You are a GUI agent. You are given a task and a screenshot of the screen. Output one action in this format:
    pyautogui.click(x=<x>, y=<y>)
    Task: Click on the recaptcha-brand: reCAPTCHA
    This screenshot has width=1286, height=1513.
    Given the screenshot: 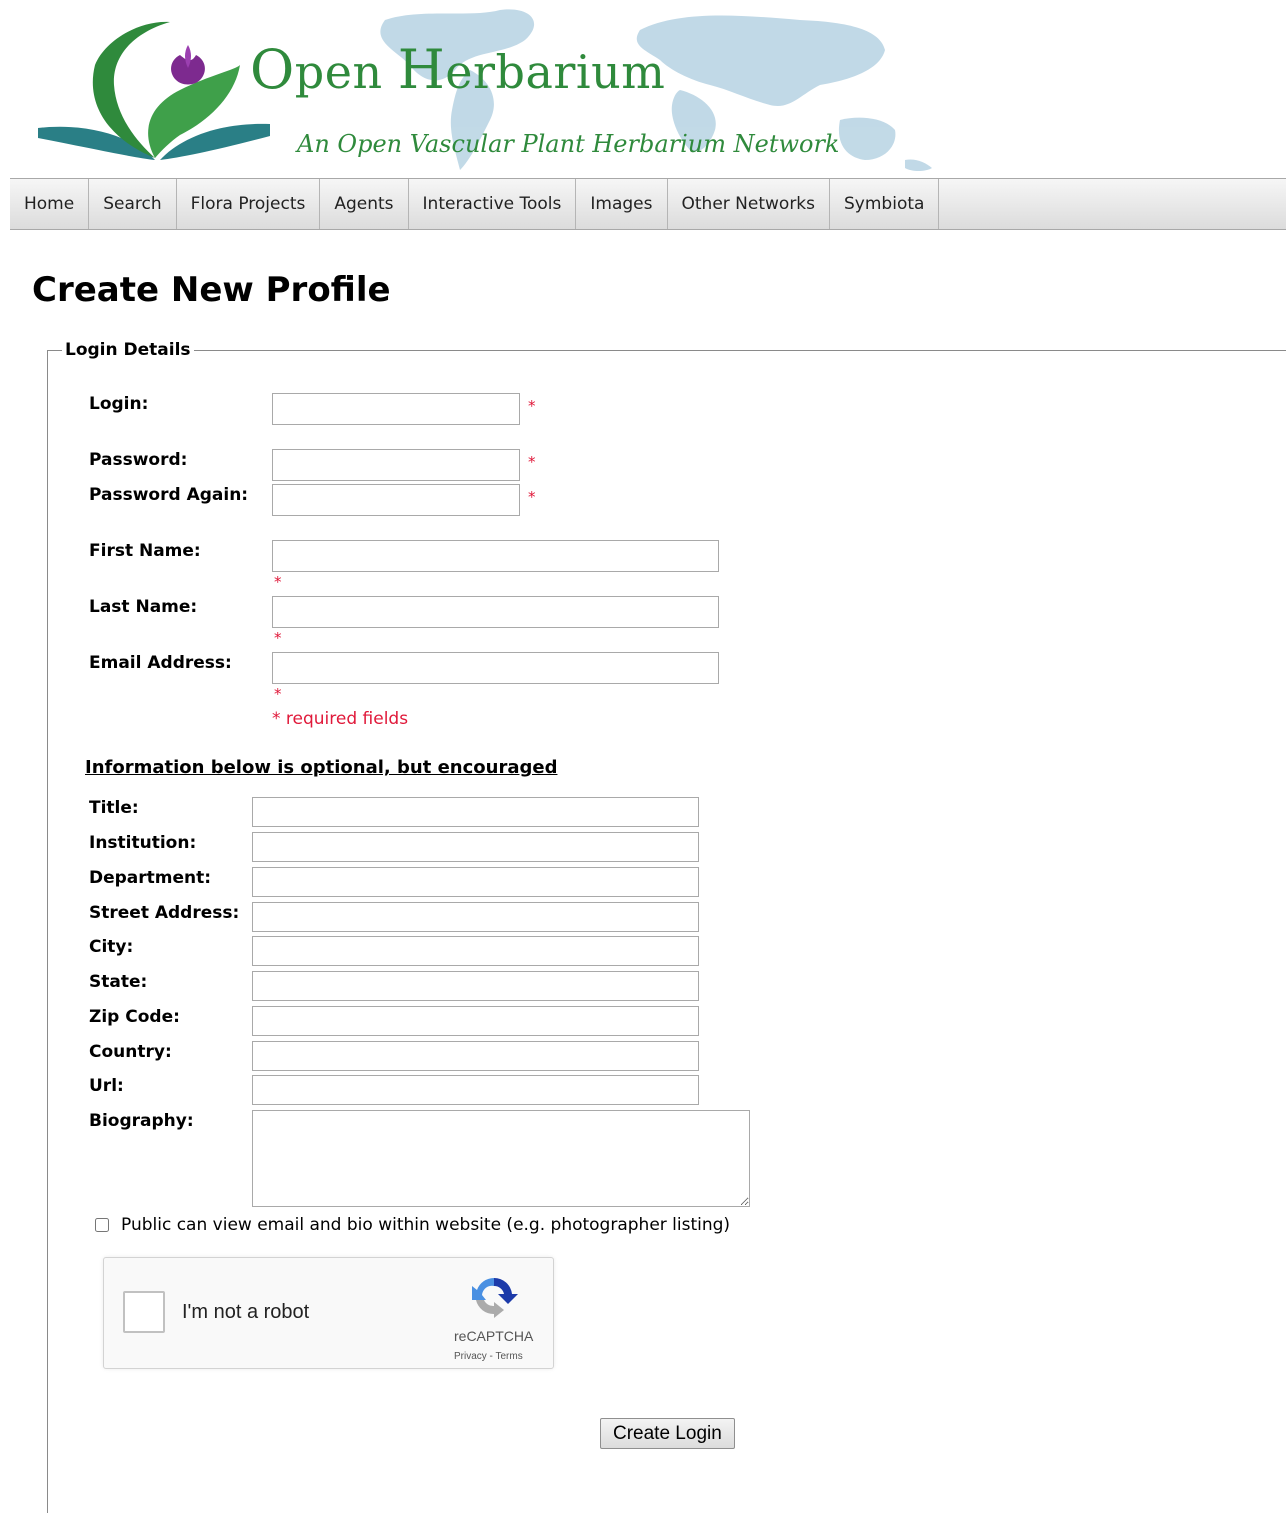 What is the action you would take?
    pyautogui.click(x=494, y=1336)
    